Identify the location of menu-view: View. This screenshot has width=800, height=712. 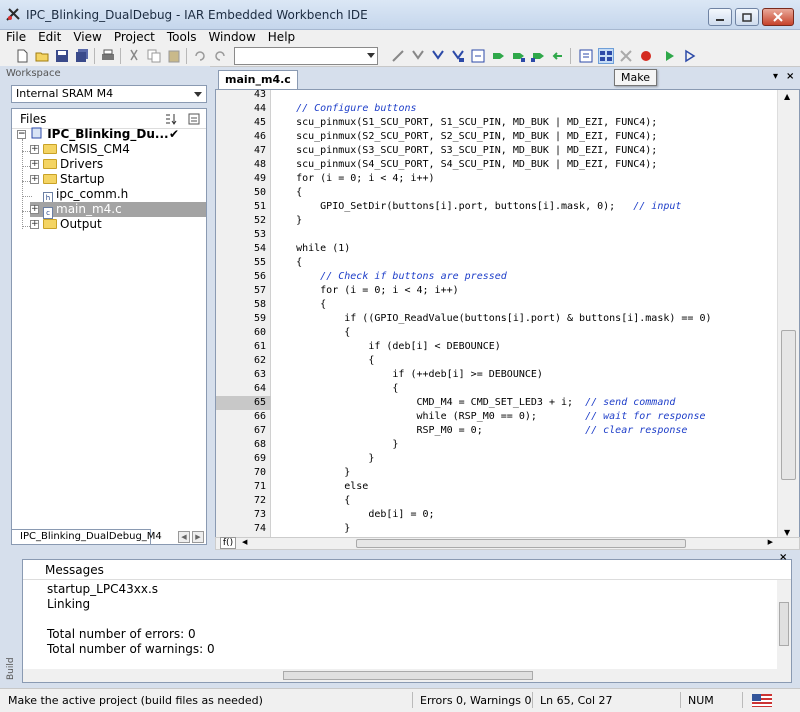
(87, 37).